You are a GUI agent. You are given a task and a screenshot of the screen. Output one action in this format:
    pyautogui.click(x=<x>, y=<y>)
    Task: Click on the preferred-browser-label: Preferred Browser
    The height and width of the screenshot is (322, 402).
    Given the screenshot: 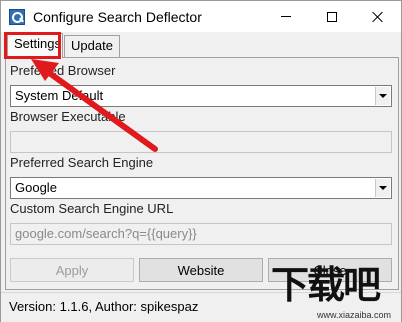 What is the action you would take?
    pyautogui.click(x=63, y=70)
    